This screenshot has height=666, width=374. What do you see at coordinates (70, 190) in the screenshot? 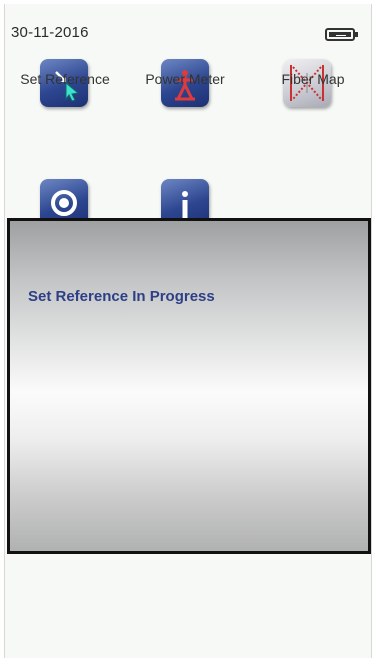
I see `app-tile-settings` at bounding box center [70, 190].